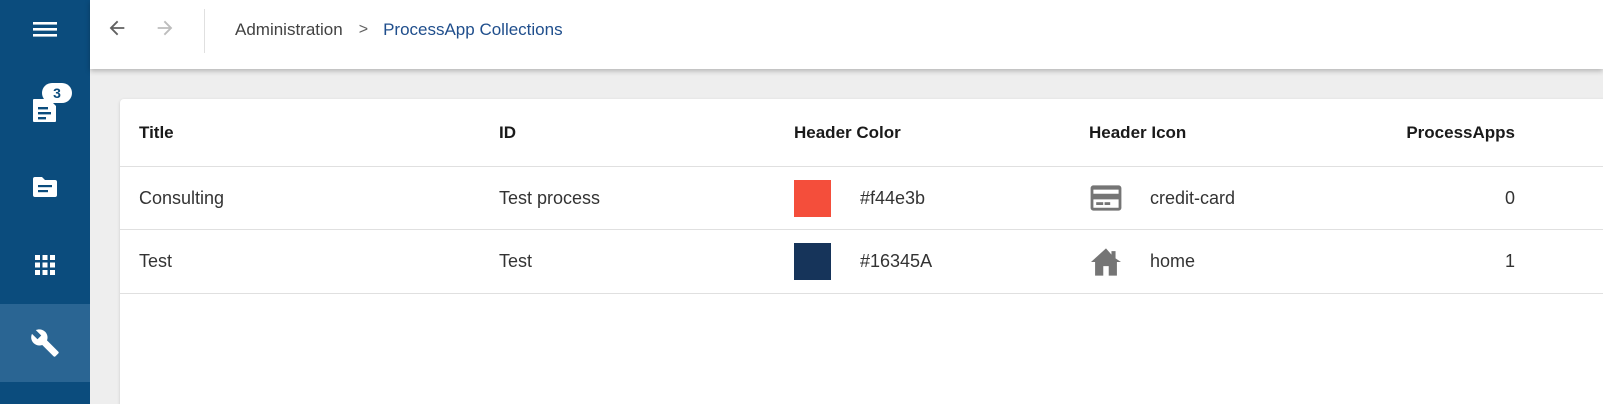  Describe the element at coordinates (550, 197) in the screenshot. I see `row-id: Test process` at that location.